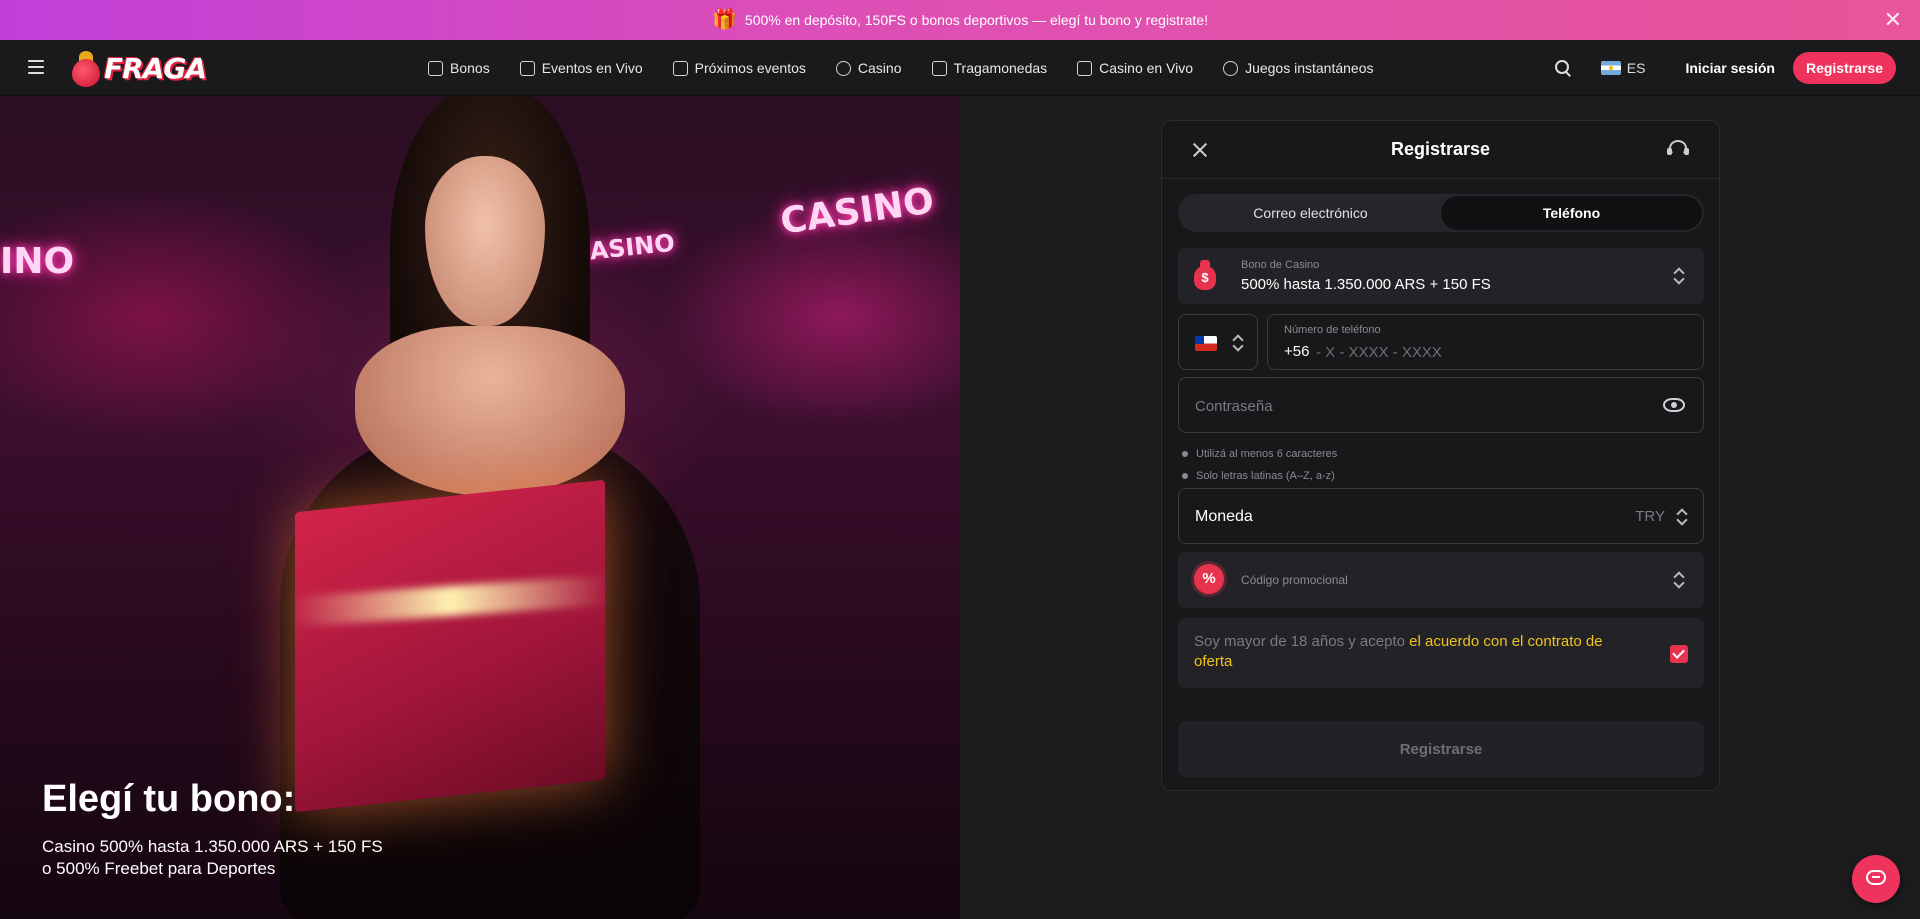  I want to click on country-code-selector, so click(1218, 342).